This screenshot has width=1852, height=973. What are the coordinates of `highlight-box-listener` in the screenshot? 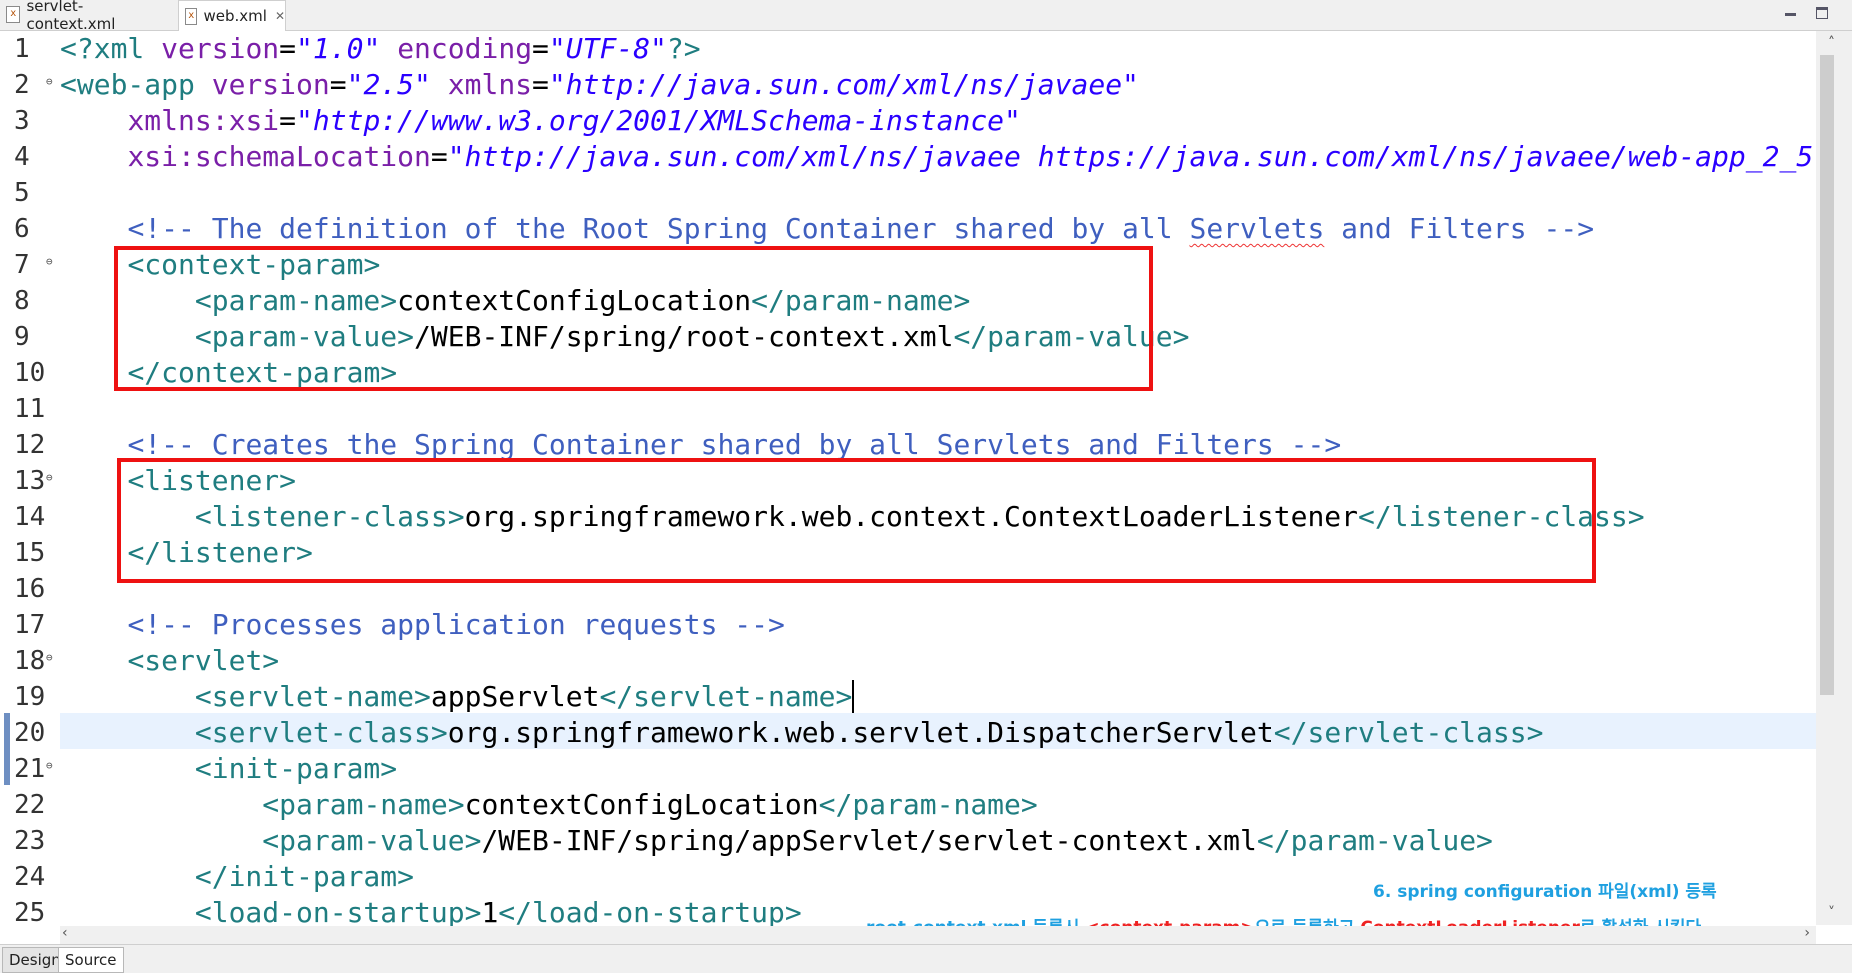 It's located at (856, 520).